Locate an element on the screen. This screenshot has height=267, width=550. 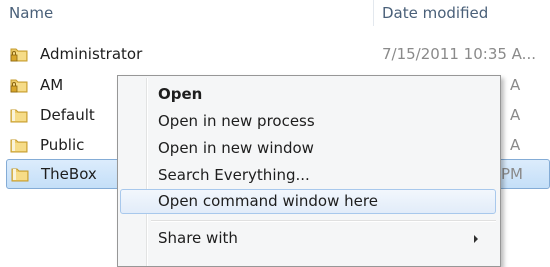
column-header: Name Date modified is located at coordinates (275, 14).